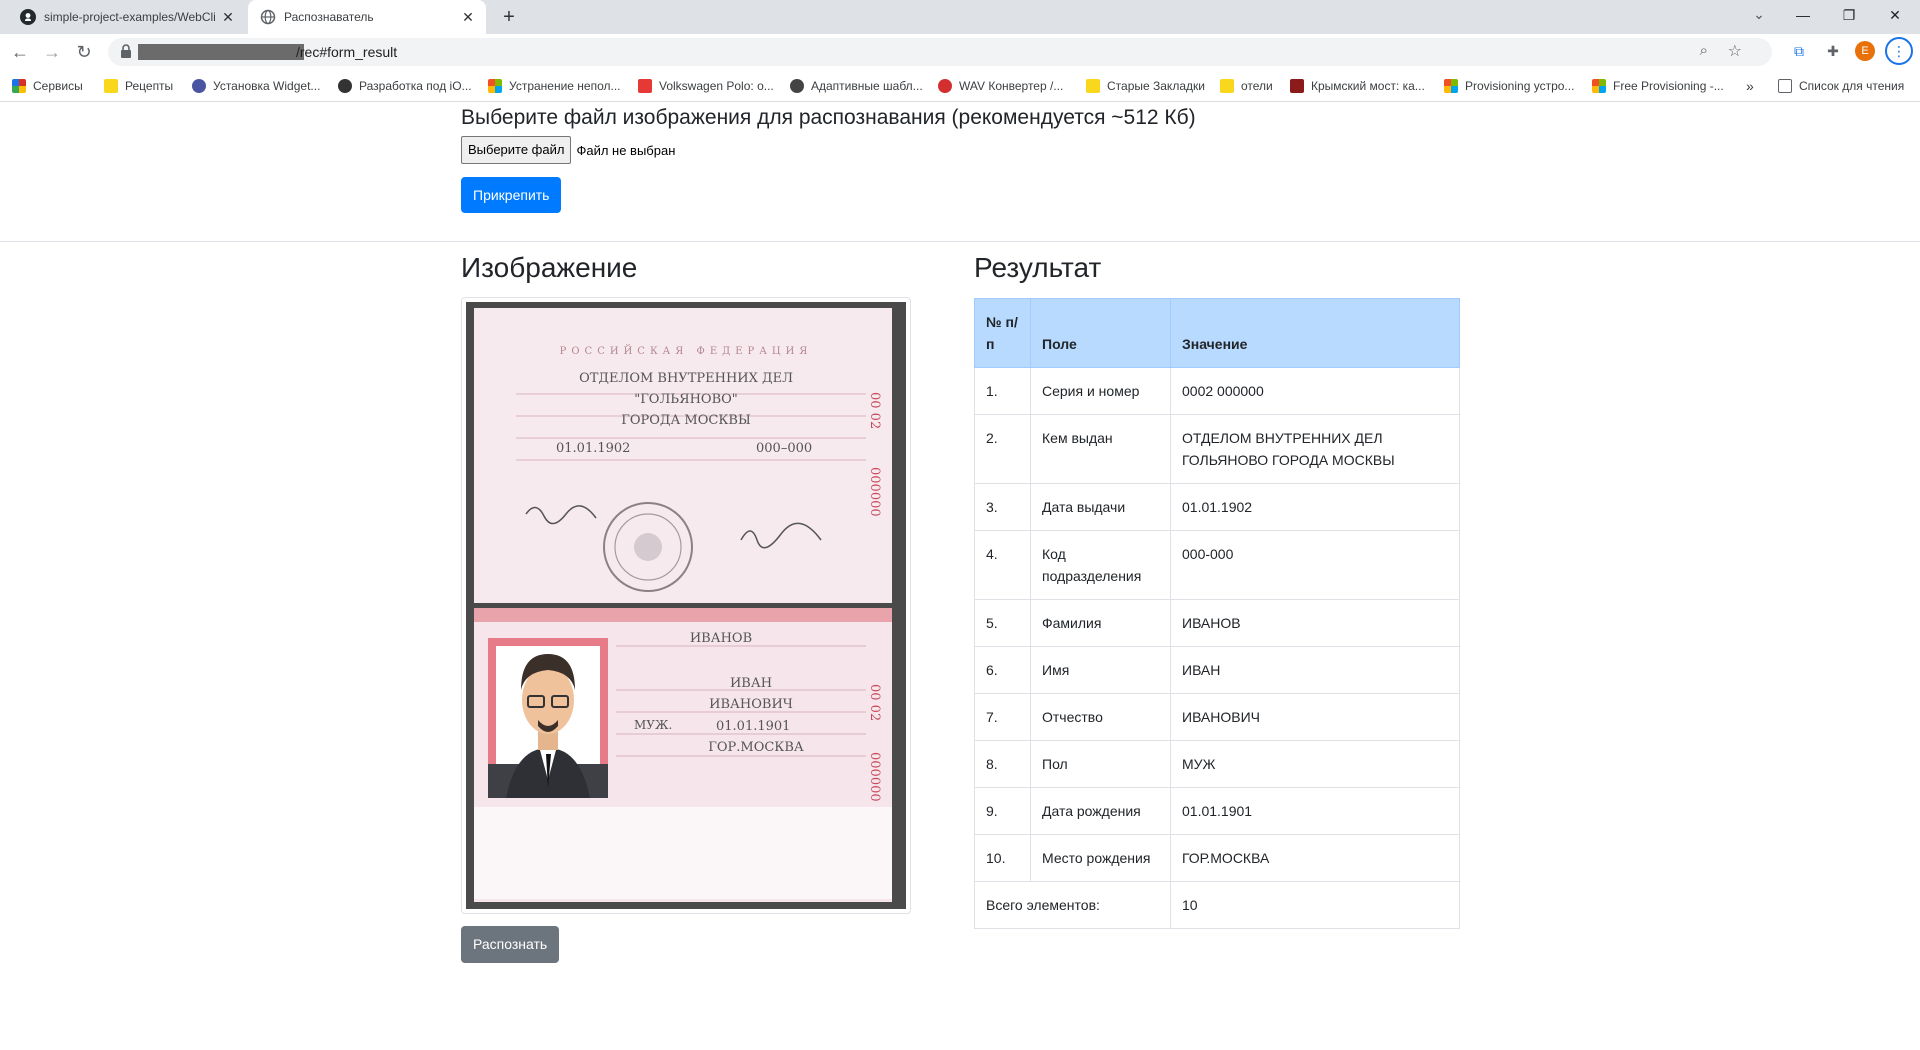 Image resolution: width=1920 pixels, height=1050 pixels. What do you see at coordinates (1002, 507) in the screenshot?
I see `row-number: 3.` at bounding box center [1002, 507].